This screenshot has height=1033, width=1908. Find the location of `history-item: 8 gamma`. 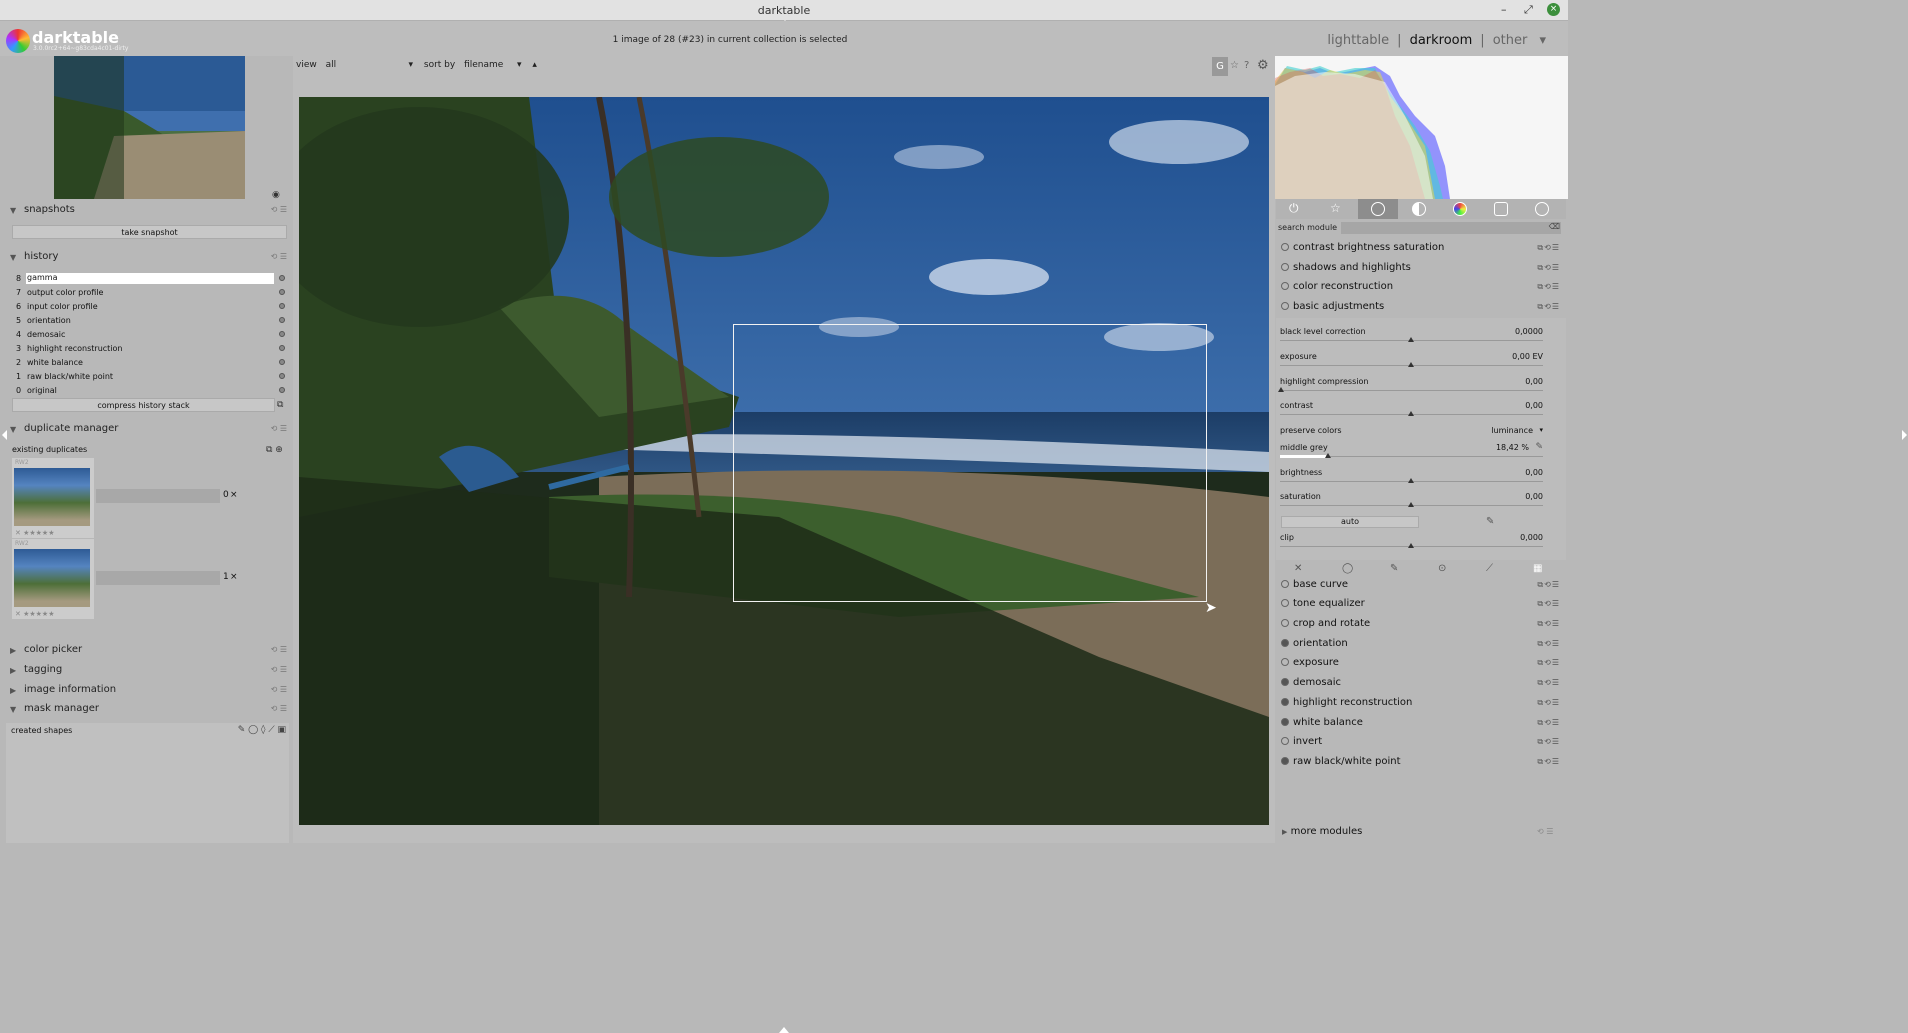

history-item: 8 gamma is located at coordinates (150, 278).